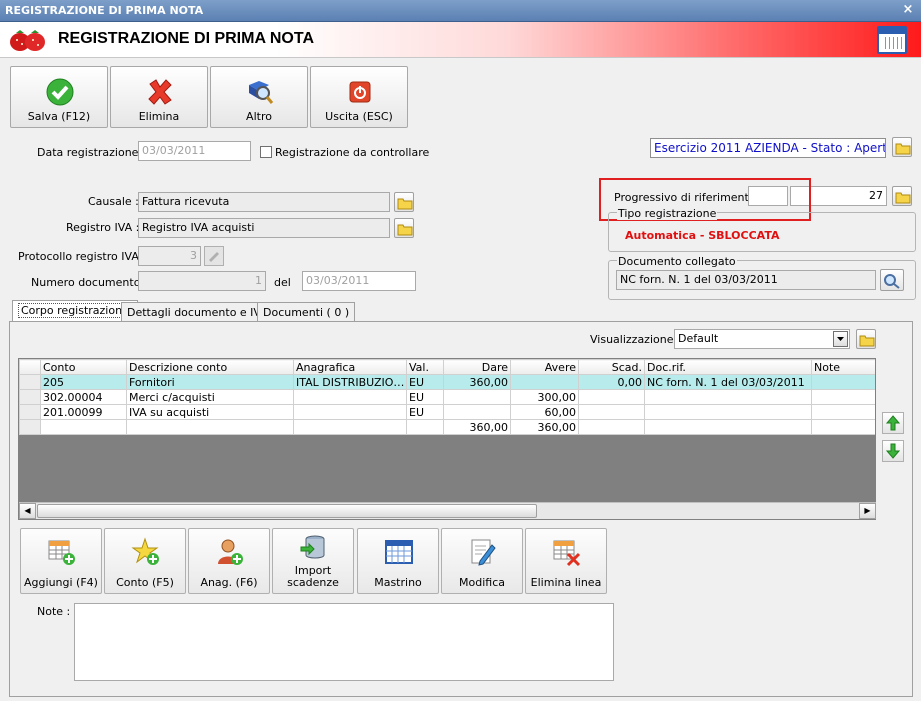  I want to click on scroll-thumb, so click(287, 511).